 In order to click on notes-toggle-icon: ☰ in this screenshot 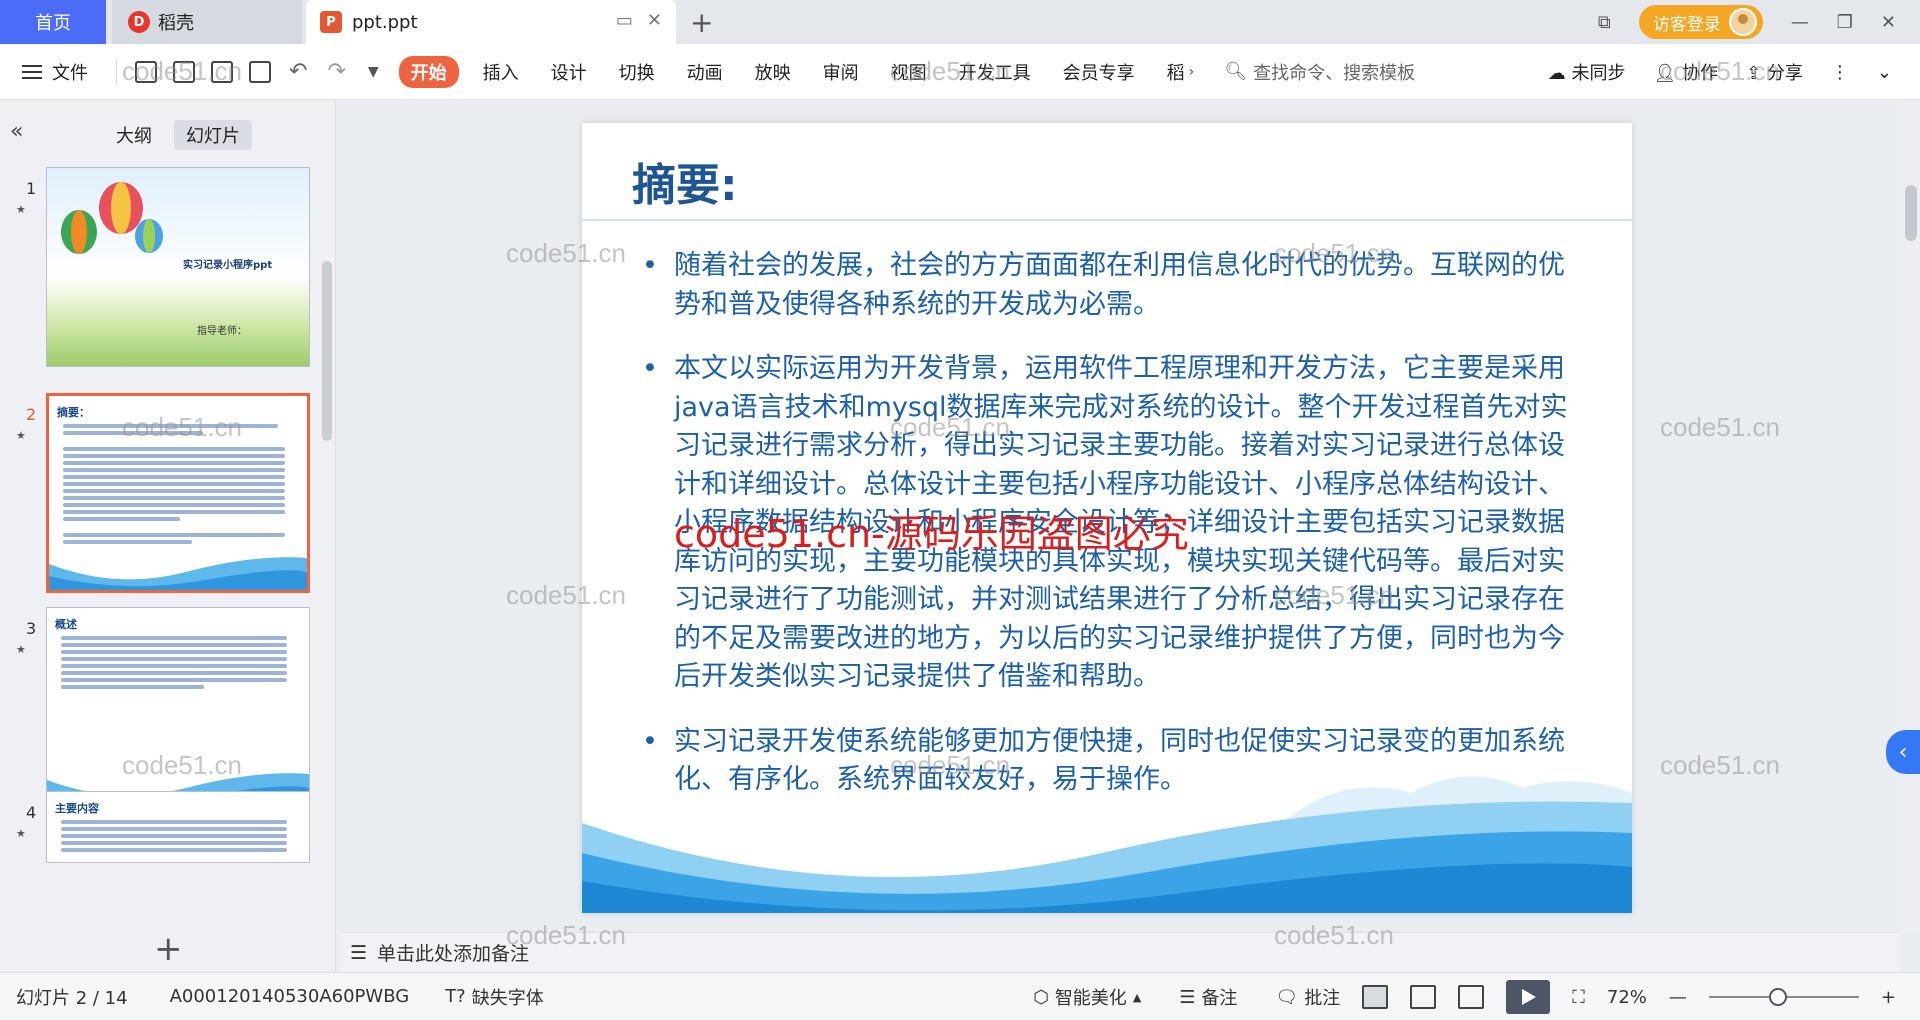, I will do `click(1187, 997)`.